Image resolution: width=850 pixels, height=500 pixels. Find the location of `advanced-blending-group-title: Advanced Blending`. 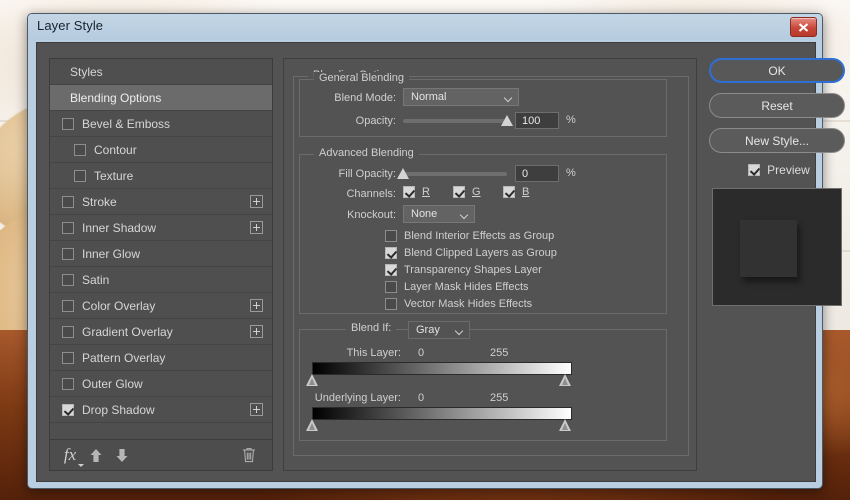

advanced-blending-group-title: Advanced Blending is located at coordinates (366, 153).